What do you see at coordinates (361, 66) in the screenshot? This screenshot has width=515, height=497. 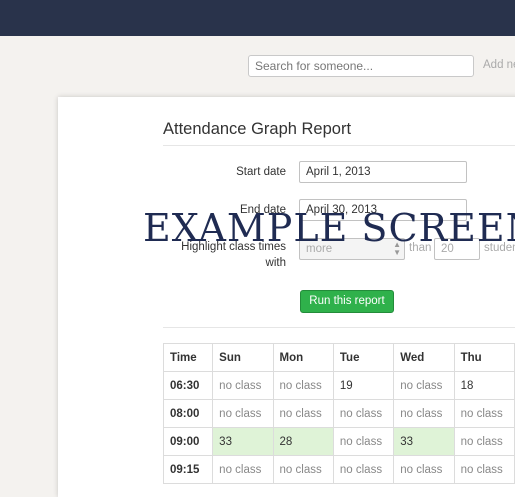 I see `search-input` at bounding box center [361, 66].